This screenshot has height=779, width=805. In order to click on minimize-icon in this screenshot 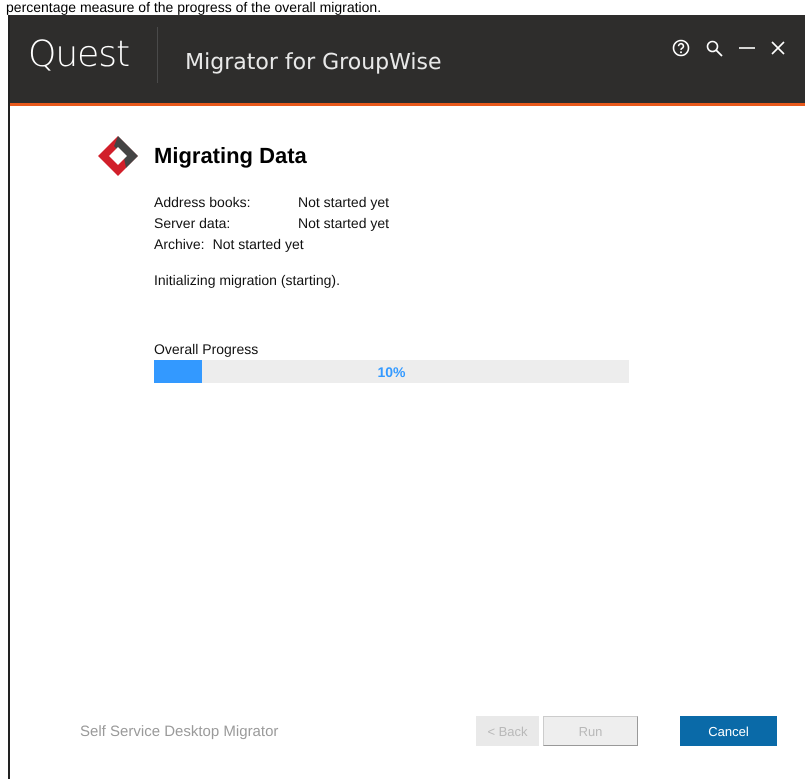, I will do `click(747, 48)`.